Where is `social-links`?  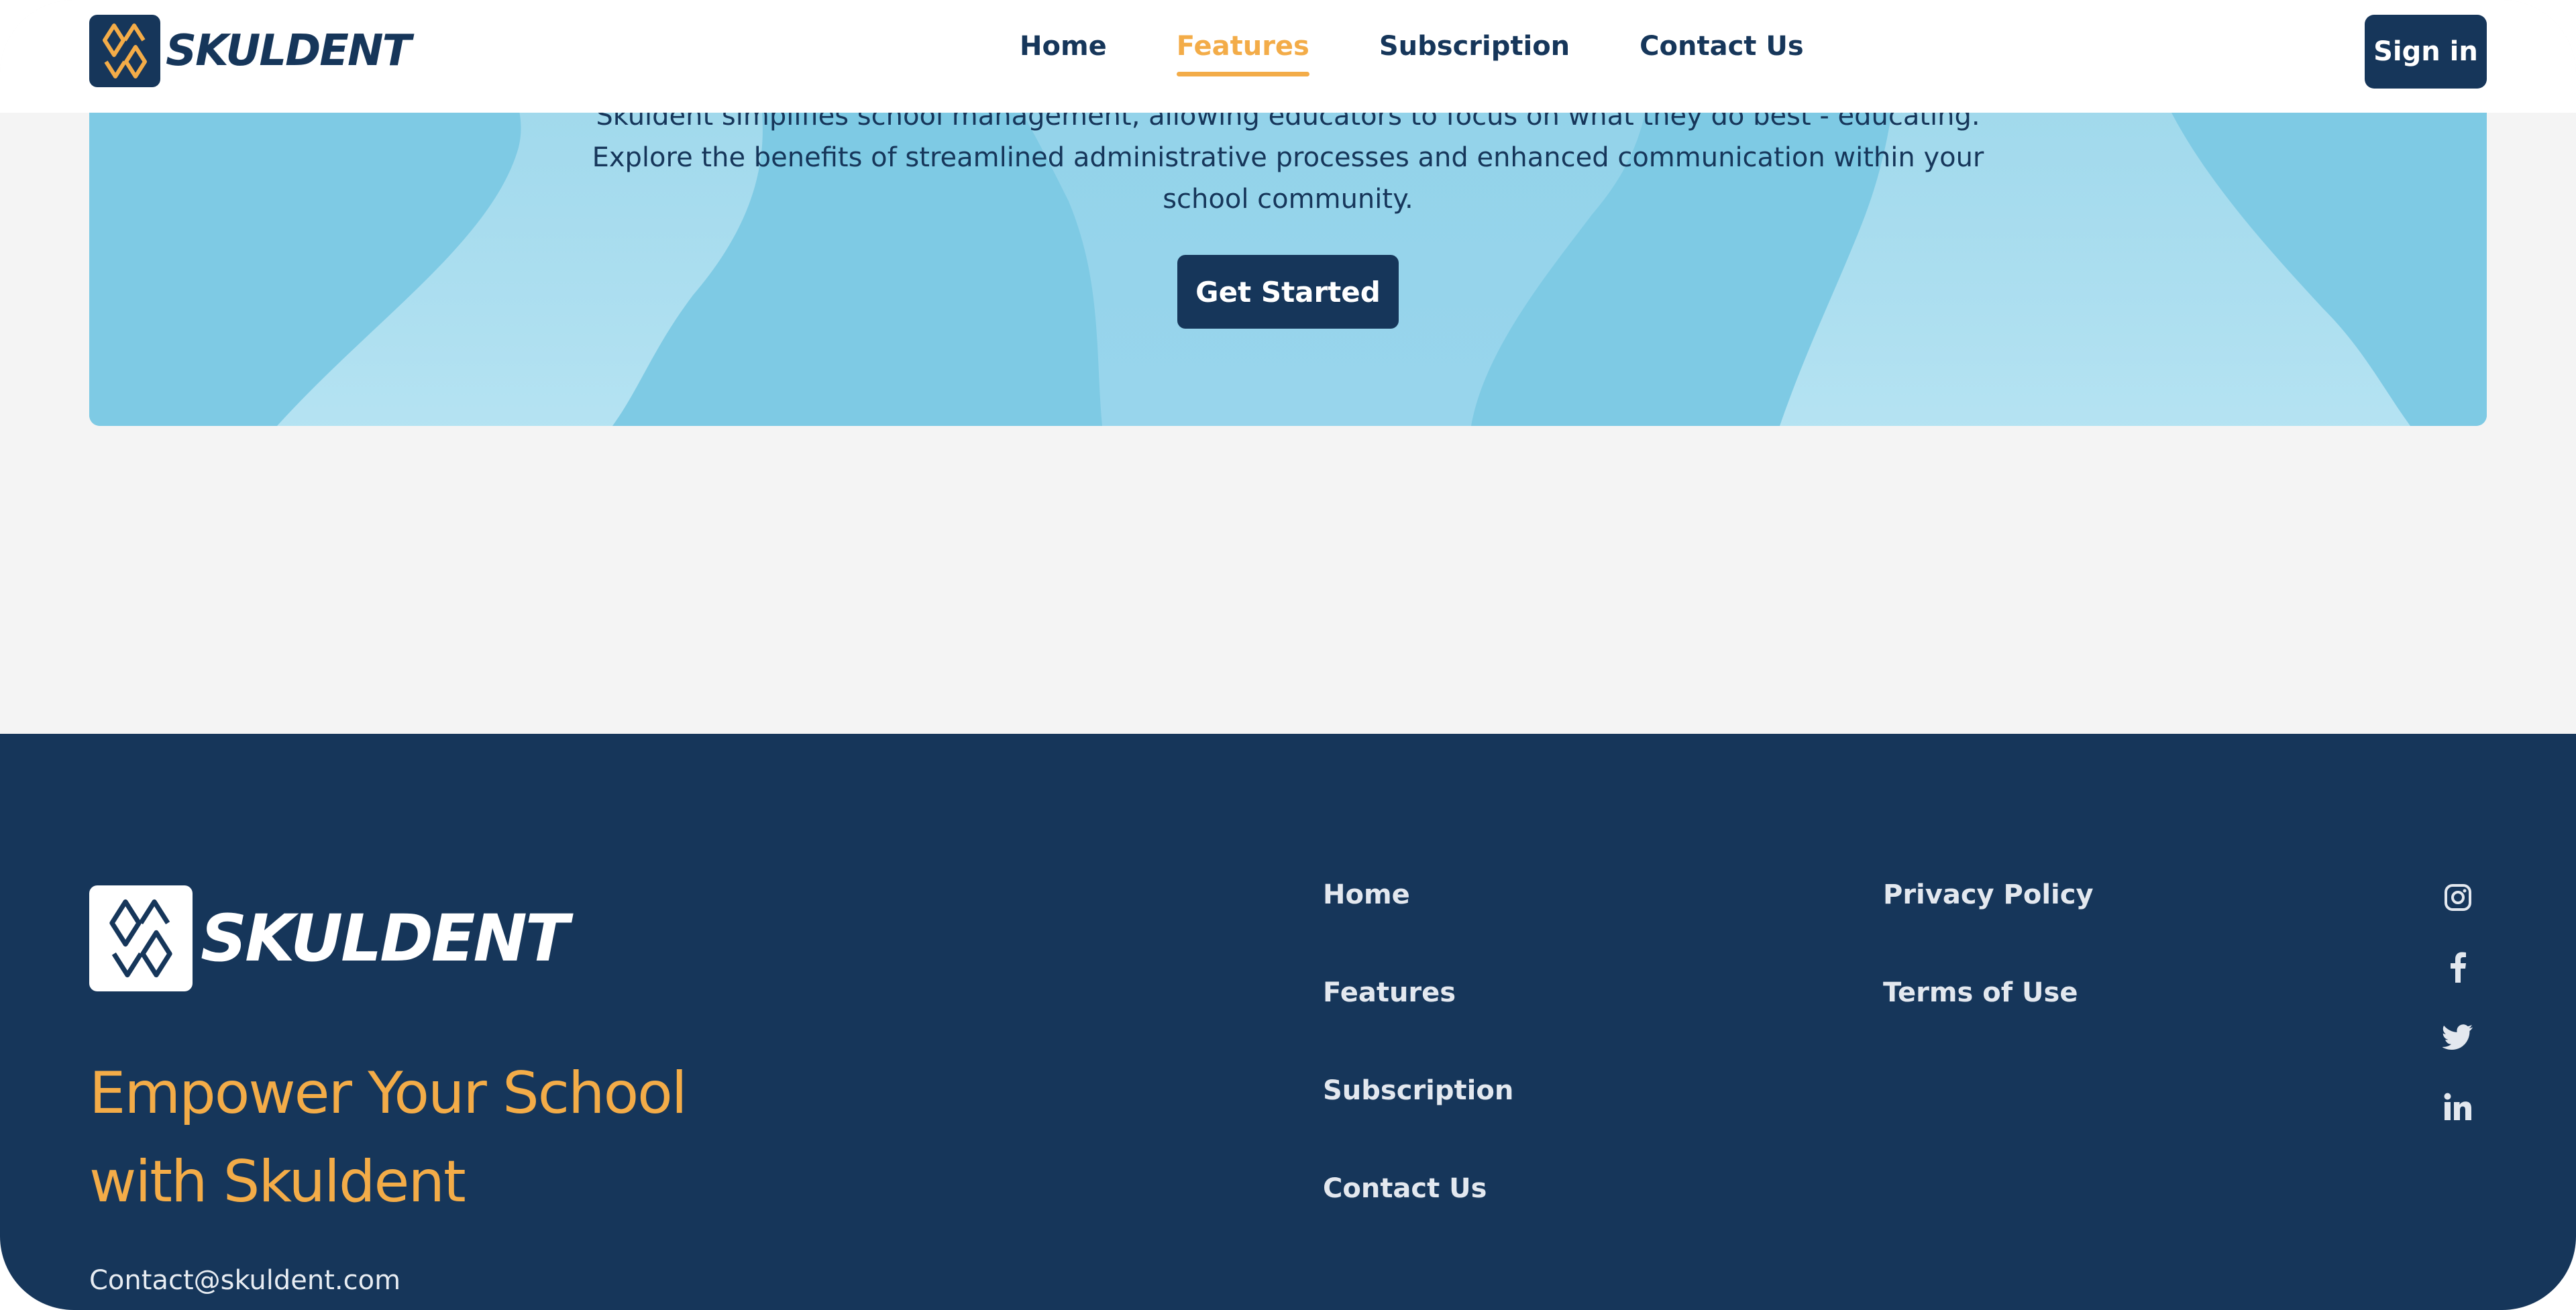
social-links is located at coordinates (2457, 1002).